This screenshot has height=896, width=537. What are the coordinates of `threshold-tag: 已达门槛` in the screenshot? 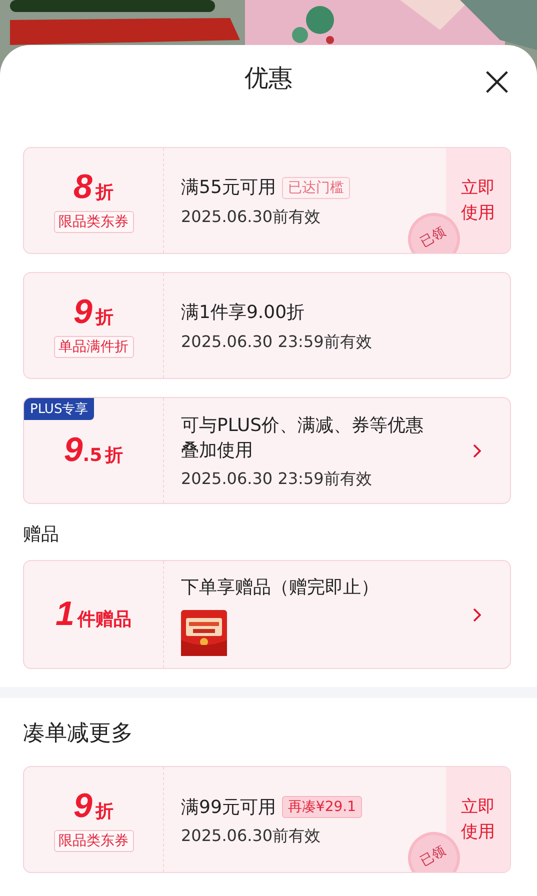 It's located at (316, 188).